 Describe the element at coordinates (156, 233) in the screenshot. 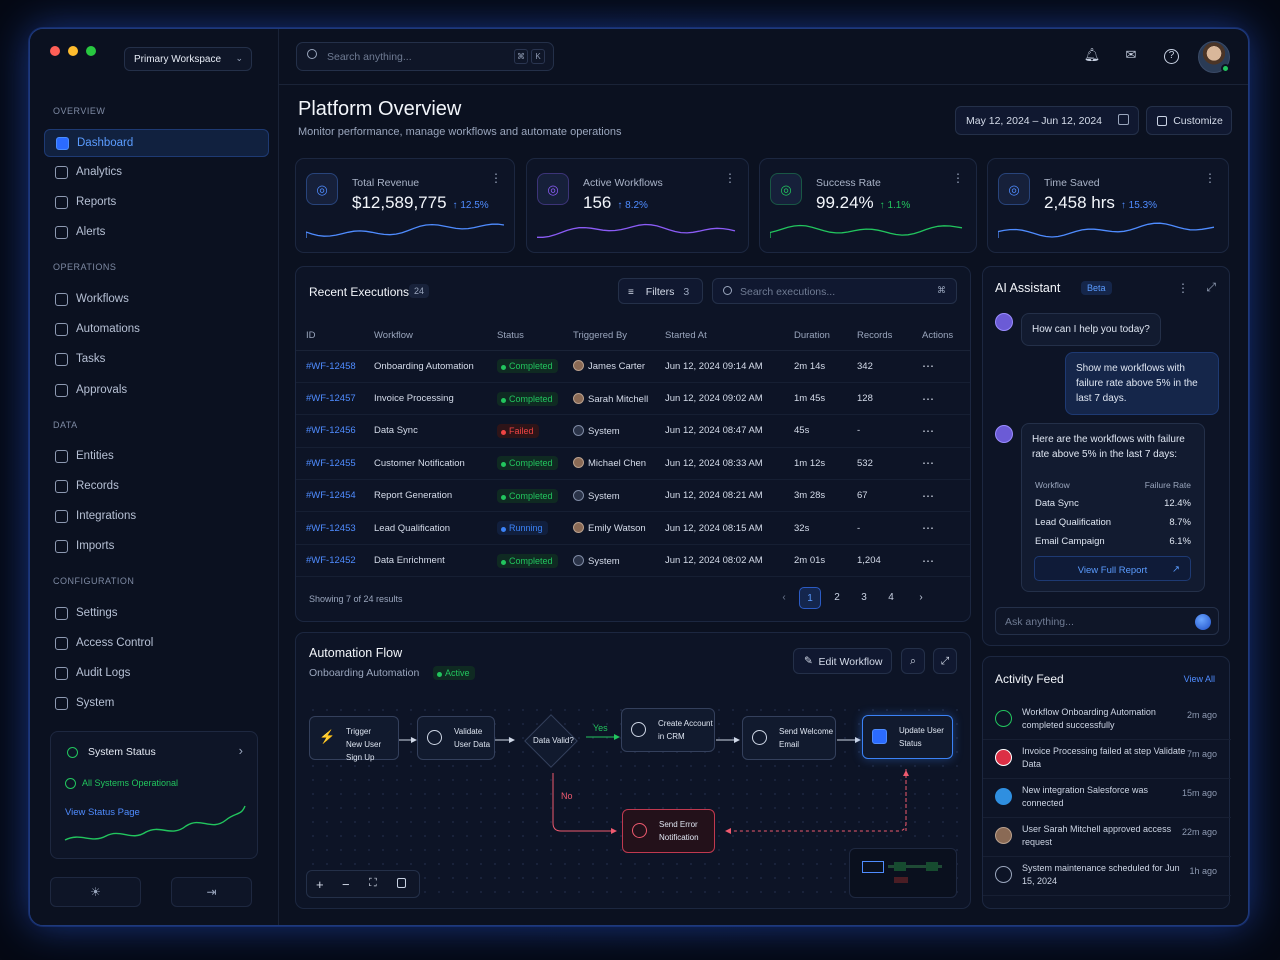

I see `sidebar-item-alerts: Alerts` at that location.